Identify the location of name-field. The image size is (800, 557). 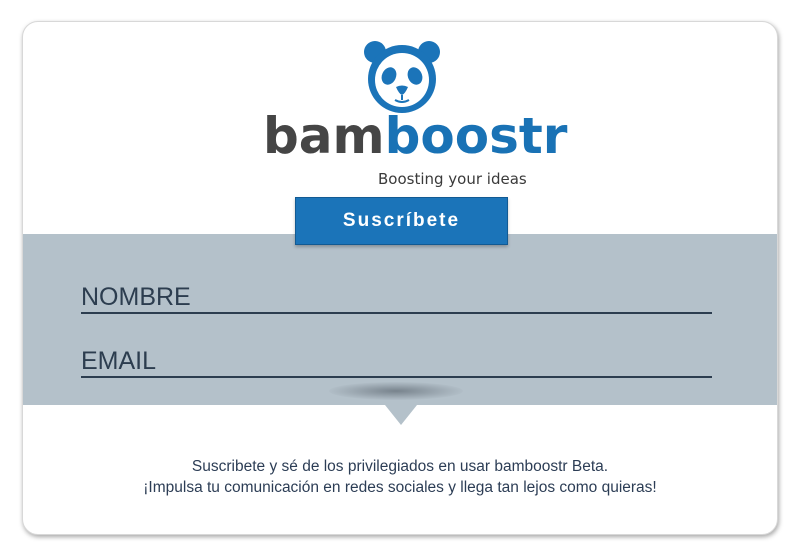
(396, 297).